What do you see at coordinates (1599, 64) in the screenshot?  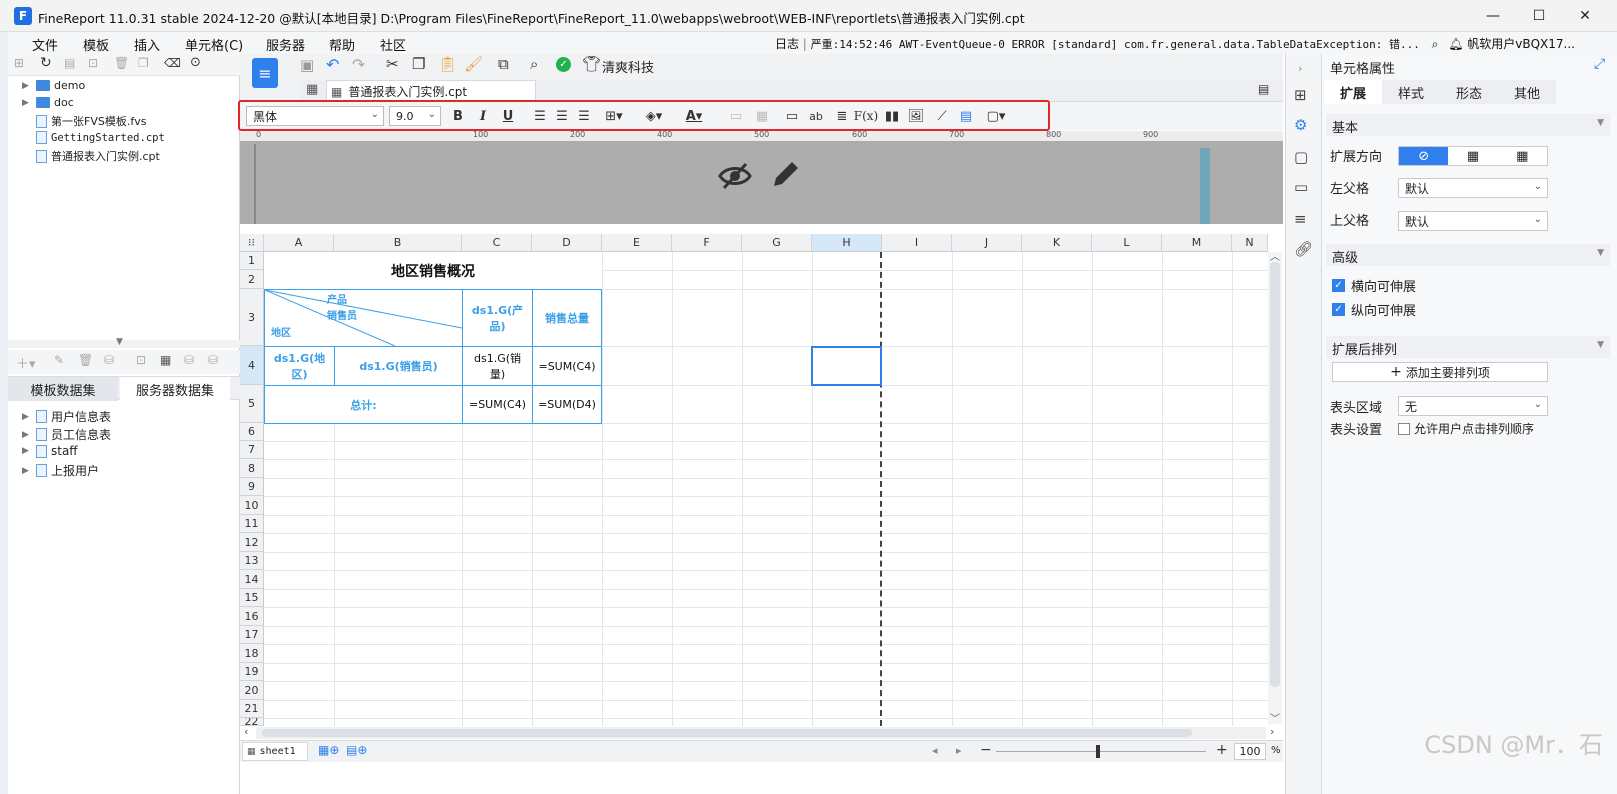 I see `pin-icon: ⤢` at bounding box center [1599, 64].